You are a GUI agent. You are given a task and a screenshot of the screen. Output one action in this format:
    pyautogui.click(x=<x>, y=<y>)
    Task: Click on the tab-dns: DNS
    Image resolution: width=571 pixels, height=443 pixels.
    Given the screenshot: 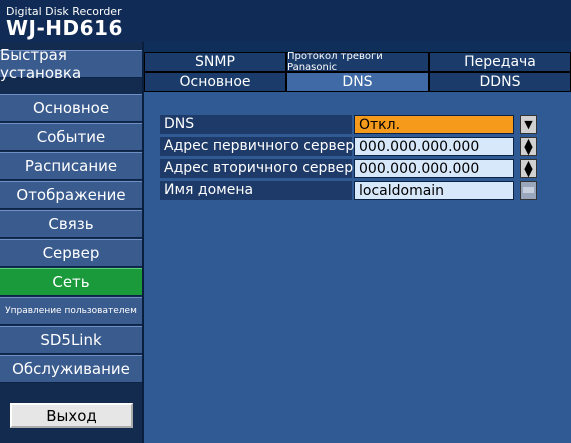 What is the action you would take?
    pyautogui.click(x=357, y=82)
    